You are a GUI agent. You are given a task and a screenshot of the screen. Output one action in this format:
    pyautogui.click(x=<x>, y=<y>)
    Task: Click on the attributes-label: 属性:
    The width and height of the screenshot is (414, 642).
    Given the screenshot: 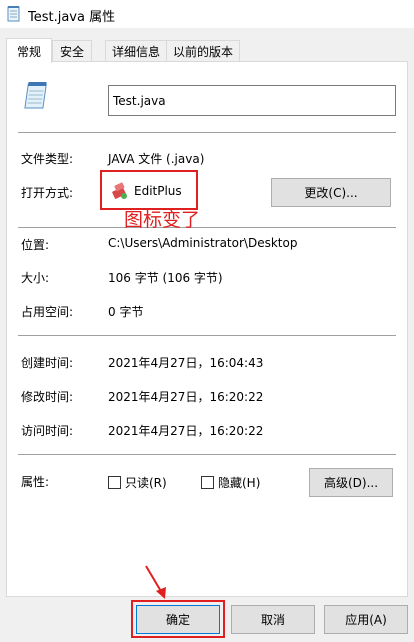 What is the action you would take?
    pyautogui.click(x=35, y=482)
    